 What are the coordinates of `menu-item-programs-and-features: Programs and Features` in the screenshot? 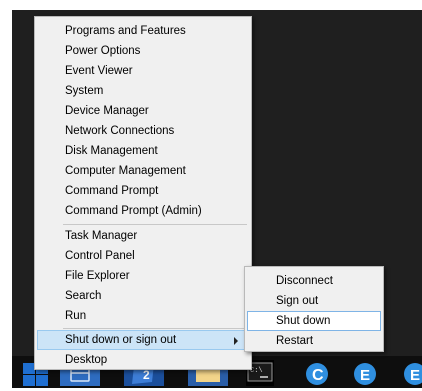 It's located at (143, 31).